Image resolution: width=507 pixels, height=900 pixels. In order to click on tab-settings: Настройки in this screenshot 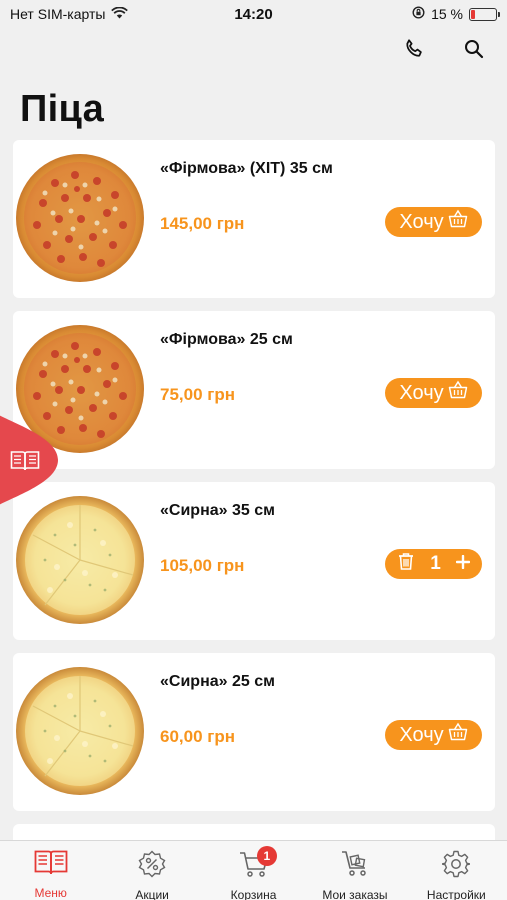, I will do `click(456, 870)`.